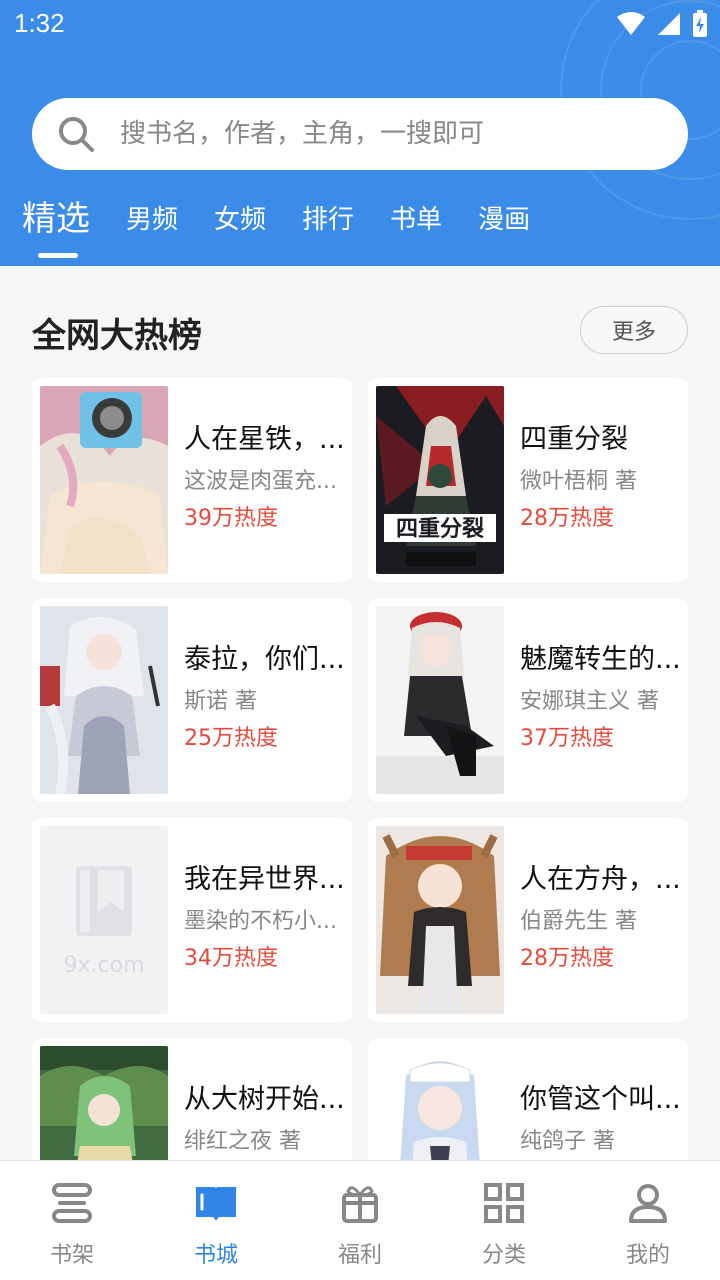  I want to click on book-heat: 34万热度, so click(231, 958).